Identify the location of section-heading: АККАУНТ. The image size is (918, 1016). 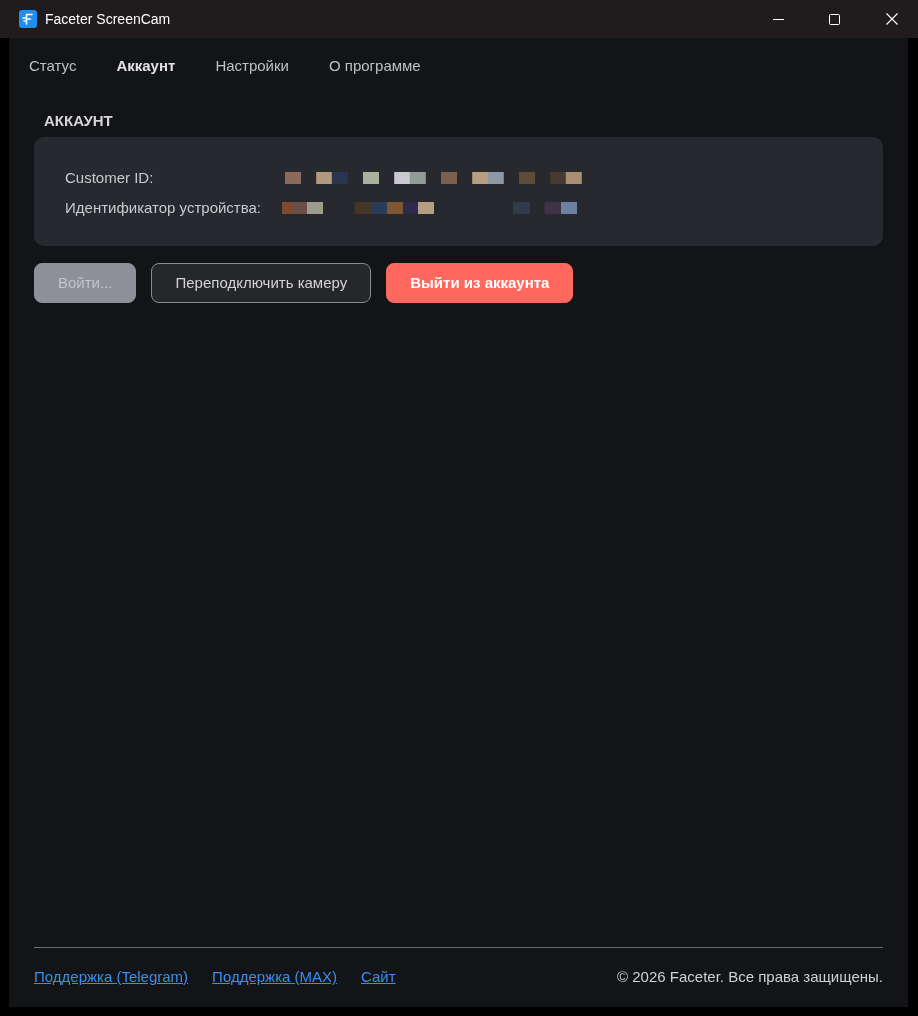
(78, 121).